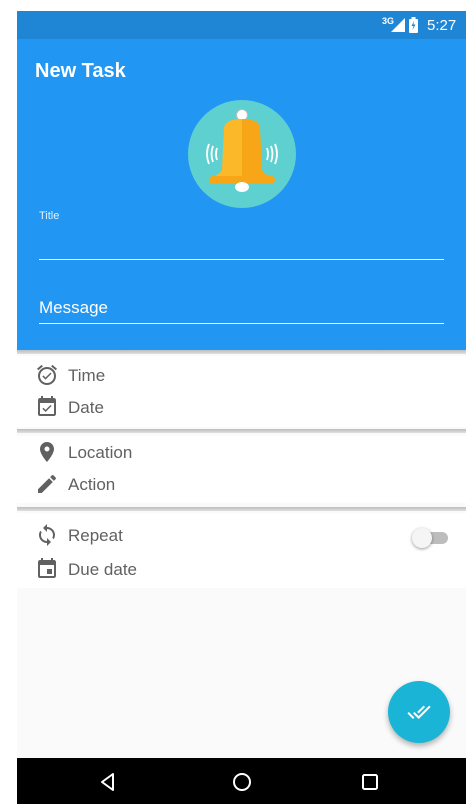 The image size is (469, 804). What do you see at coordinates (100, 452) in the screenshot?
I see `location-label: Location` at bounding box center [100, 452].